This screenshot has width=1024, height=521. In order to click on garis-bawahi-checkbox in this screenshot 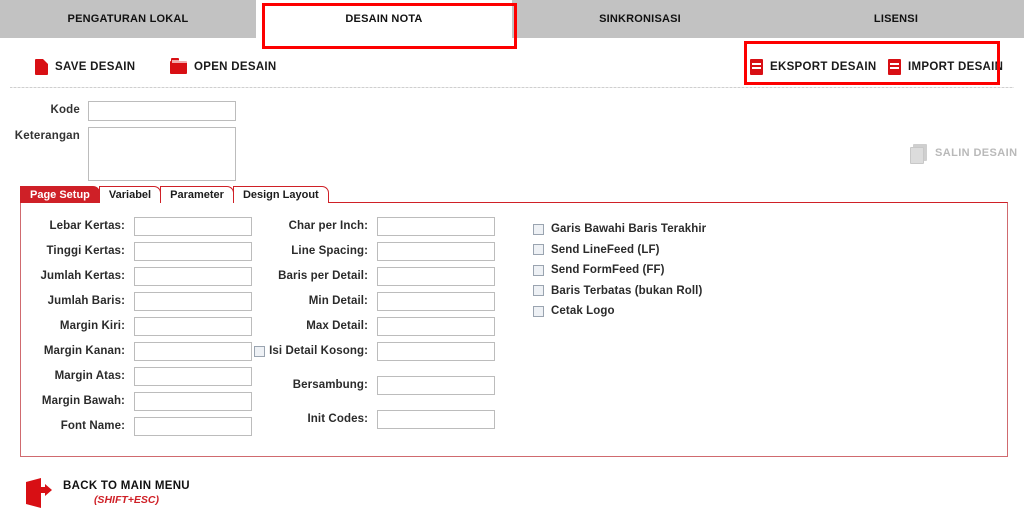, I will do `click(538, 229)`.